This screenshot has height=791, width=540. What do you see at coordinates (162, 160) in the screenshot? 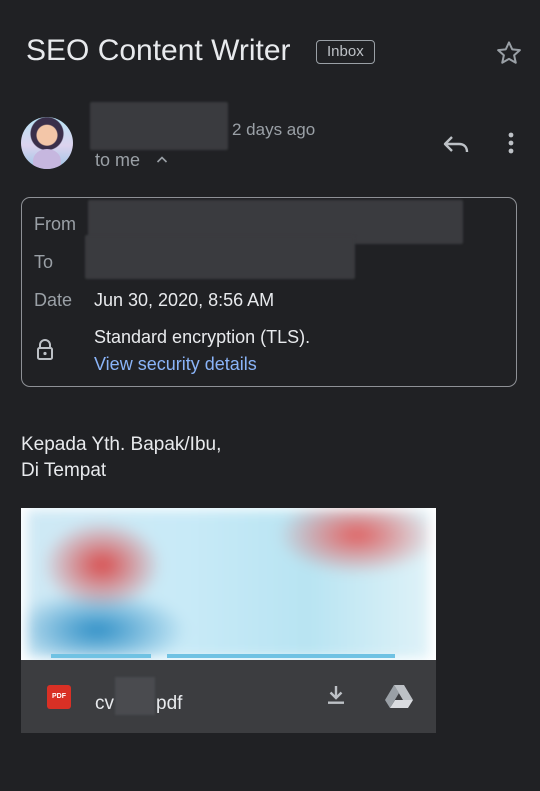
I see `chevron-up-icon` at bounding box center [162, 160].